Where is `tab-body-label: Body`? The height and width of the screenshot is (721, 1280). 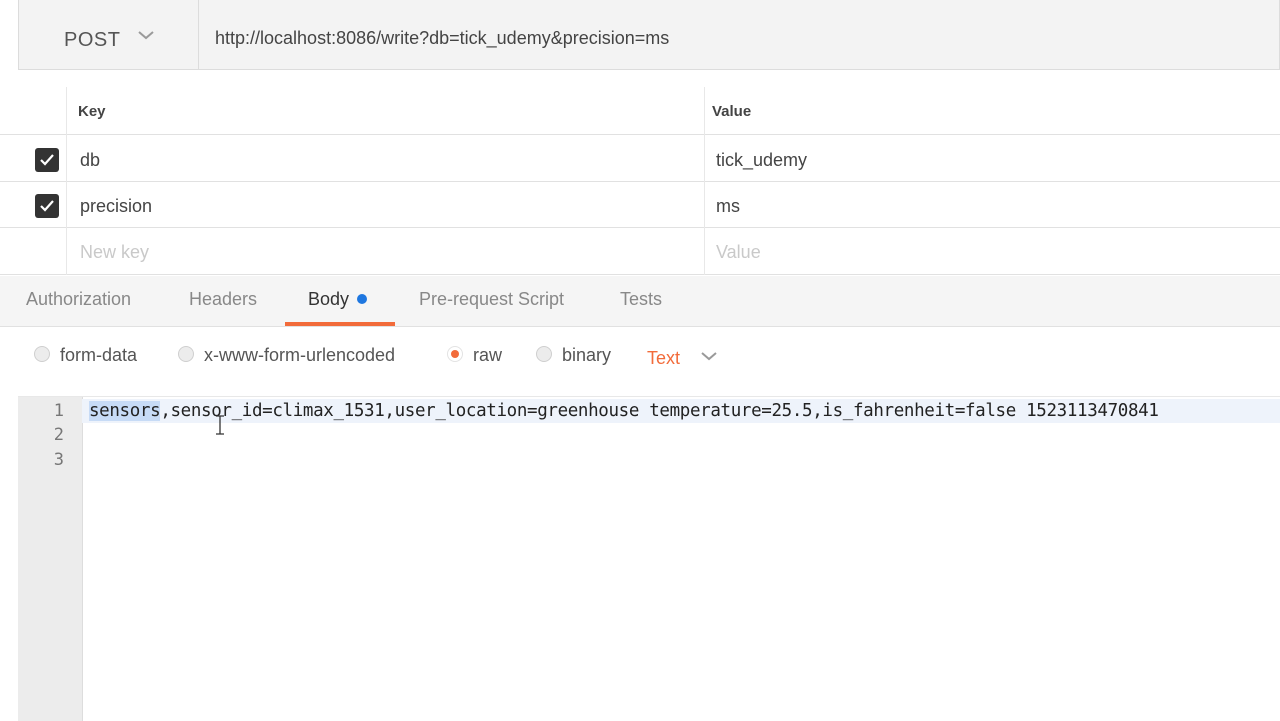
tab-body-label: Body is located at coordinates (329, 299).